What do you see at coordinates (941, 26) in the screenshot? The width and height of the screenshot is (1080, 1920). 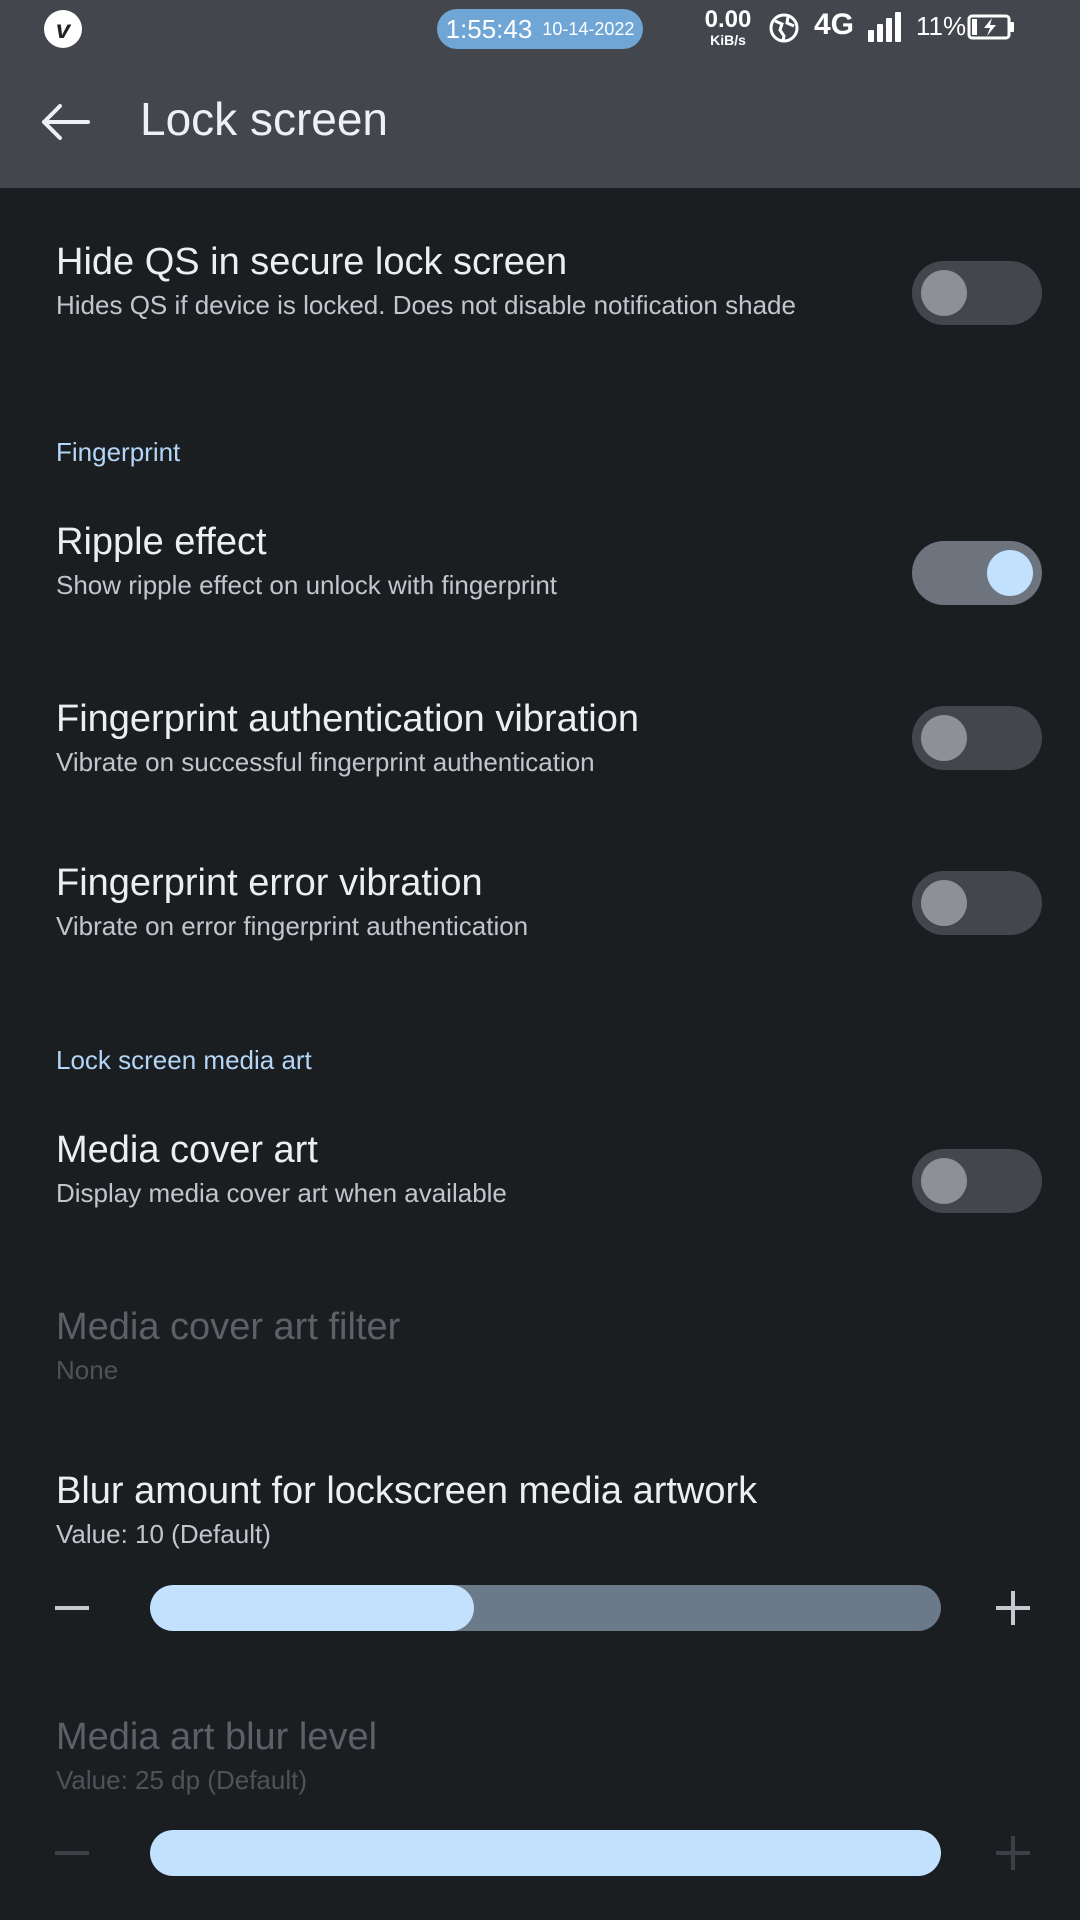 I see `battery-percent: 11%` at bounding box center [941, 26].